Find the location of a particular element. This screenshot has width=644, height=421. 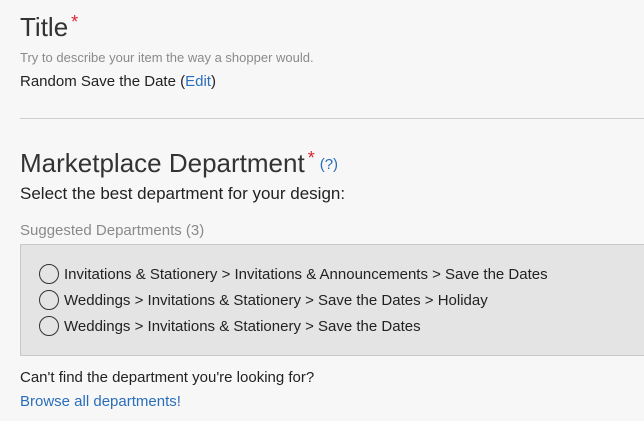

browse-departments-link: Browse all departments! is located at coordinates (100, 401).